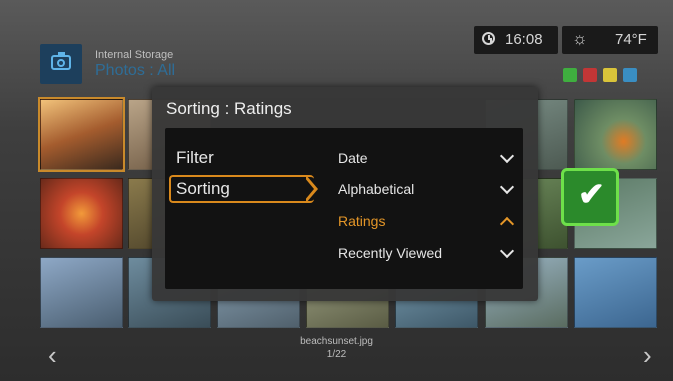 The height and width of the screenshot is (381, 673). What do you see at coordinates (229, 108) in the screenshot?
I see `dialog-title: Sorting : Ratings` at bounding box center [229, 108].